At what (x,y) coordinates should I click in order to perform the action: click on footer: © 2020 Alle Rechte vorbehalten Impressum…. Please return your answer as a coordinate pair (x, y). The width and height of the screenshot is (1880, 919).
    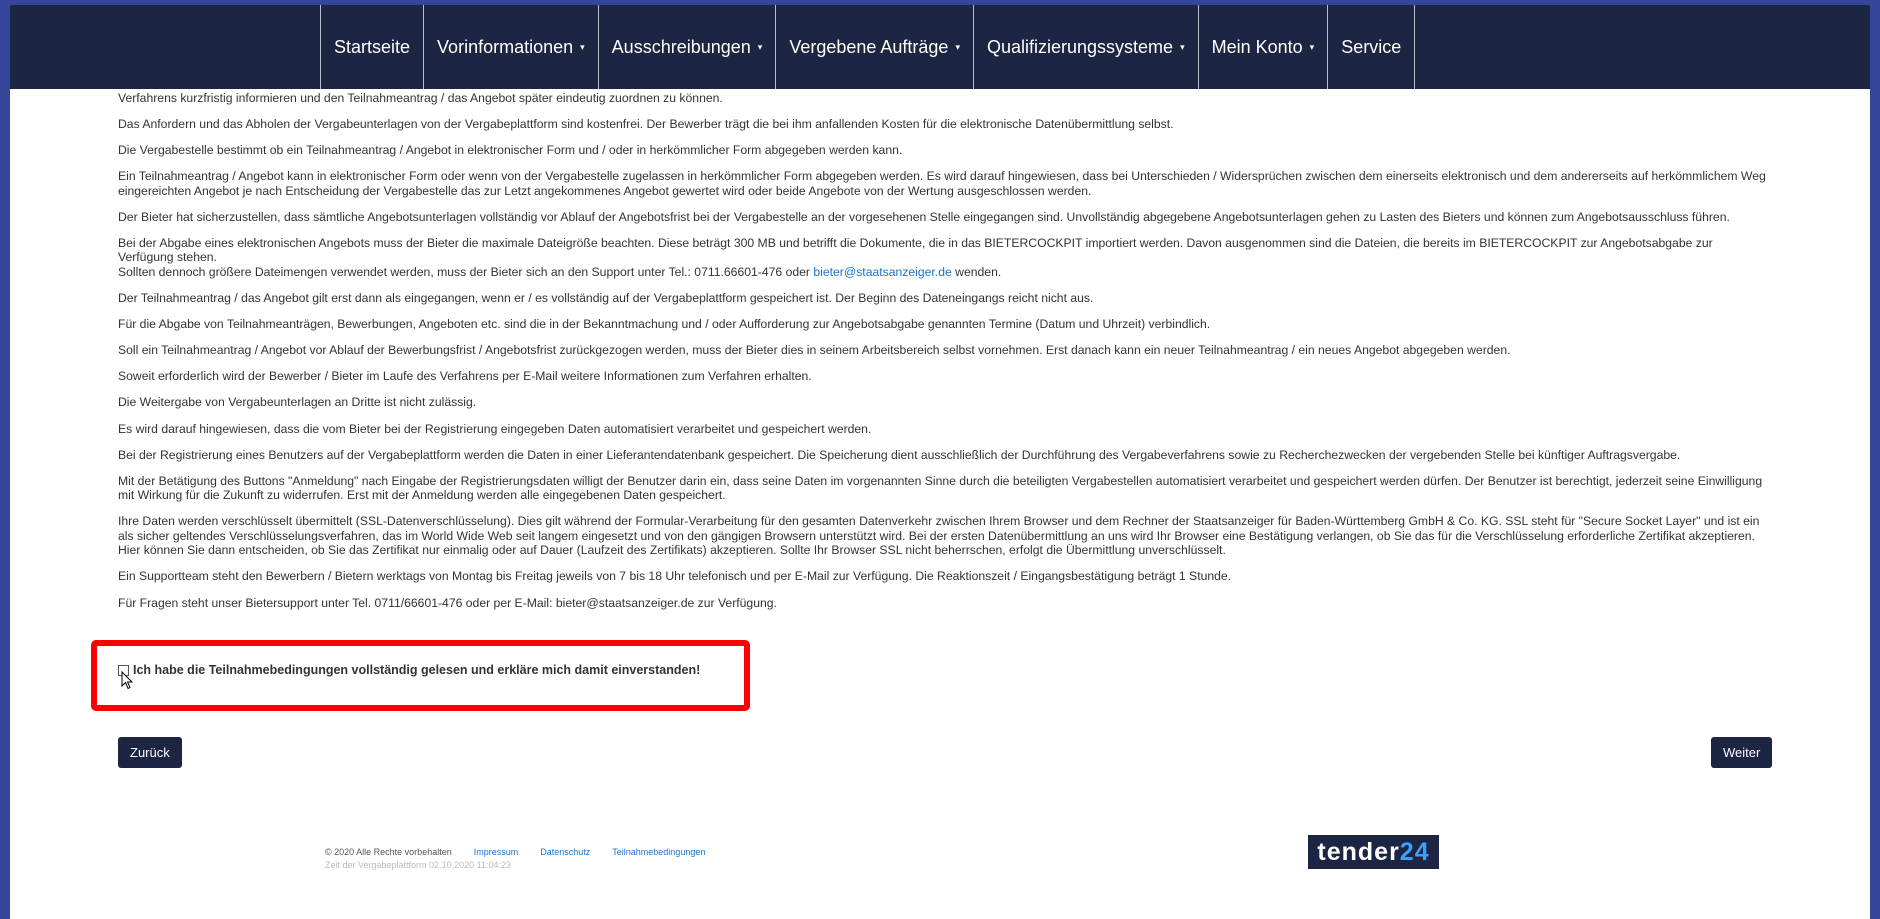
    Looking at the image, I should click on (515, 858).